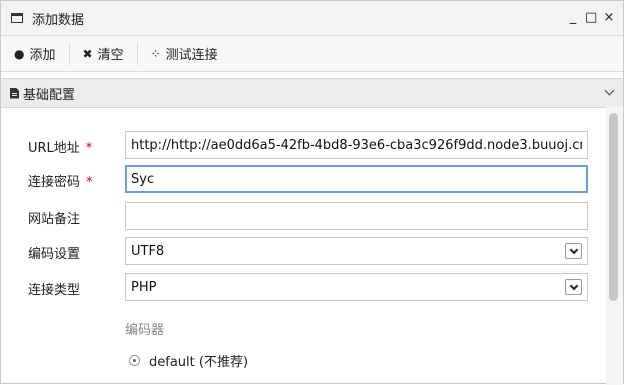 Image resolution: width=624 pixels, height=385 pixels. What do you see at coordinates (49, 95) in the screenshot?
I see `panel-title: 基础配置` at bounding box center [49, 95].